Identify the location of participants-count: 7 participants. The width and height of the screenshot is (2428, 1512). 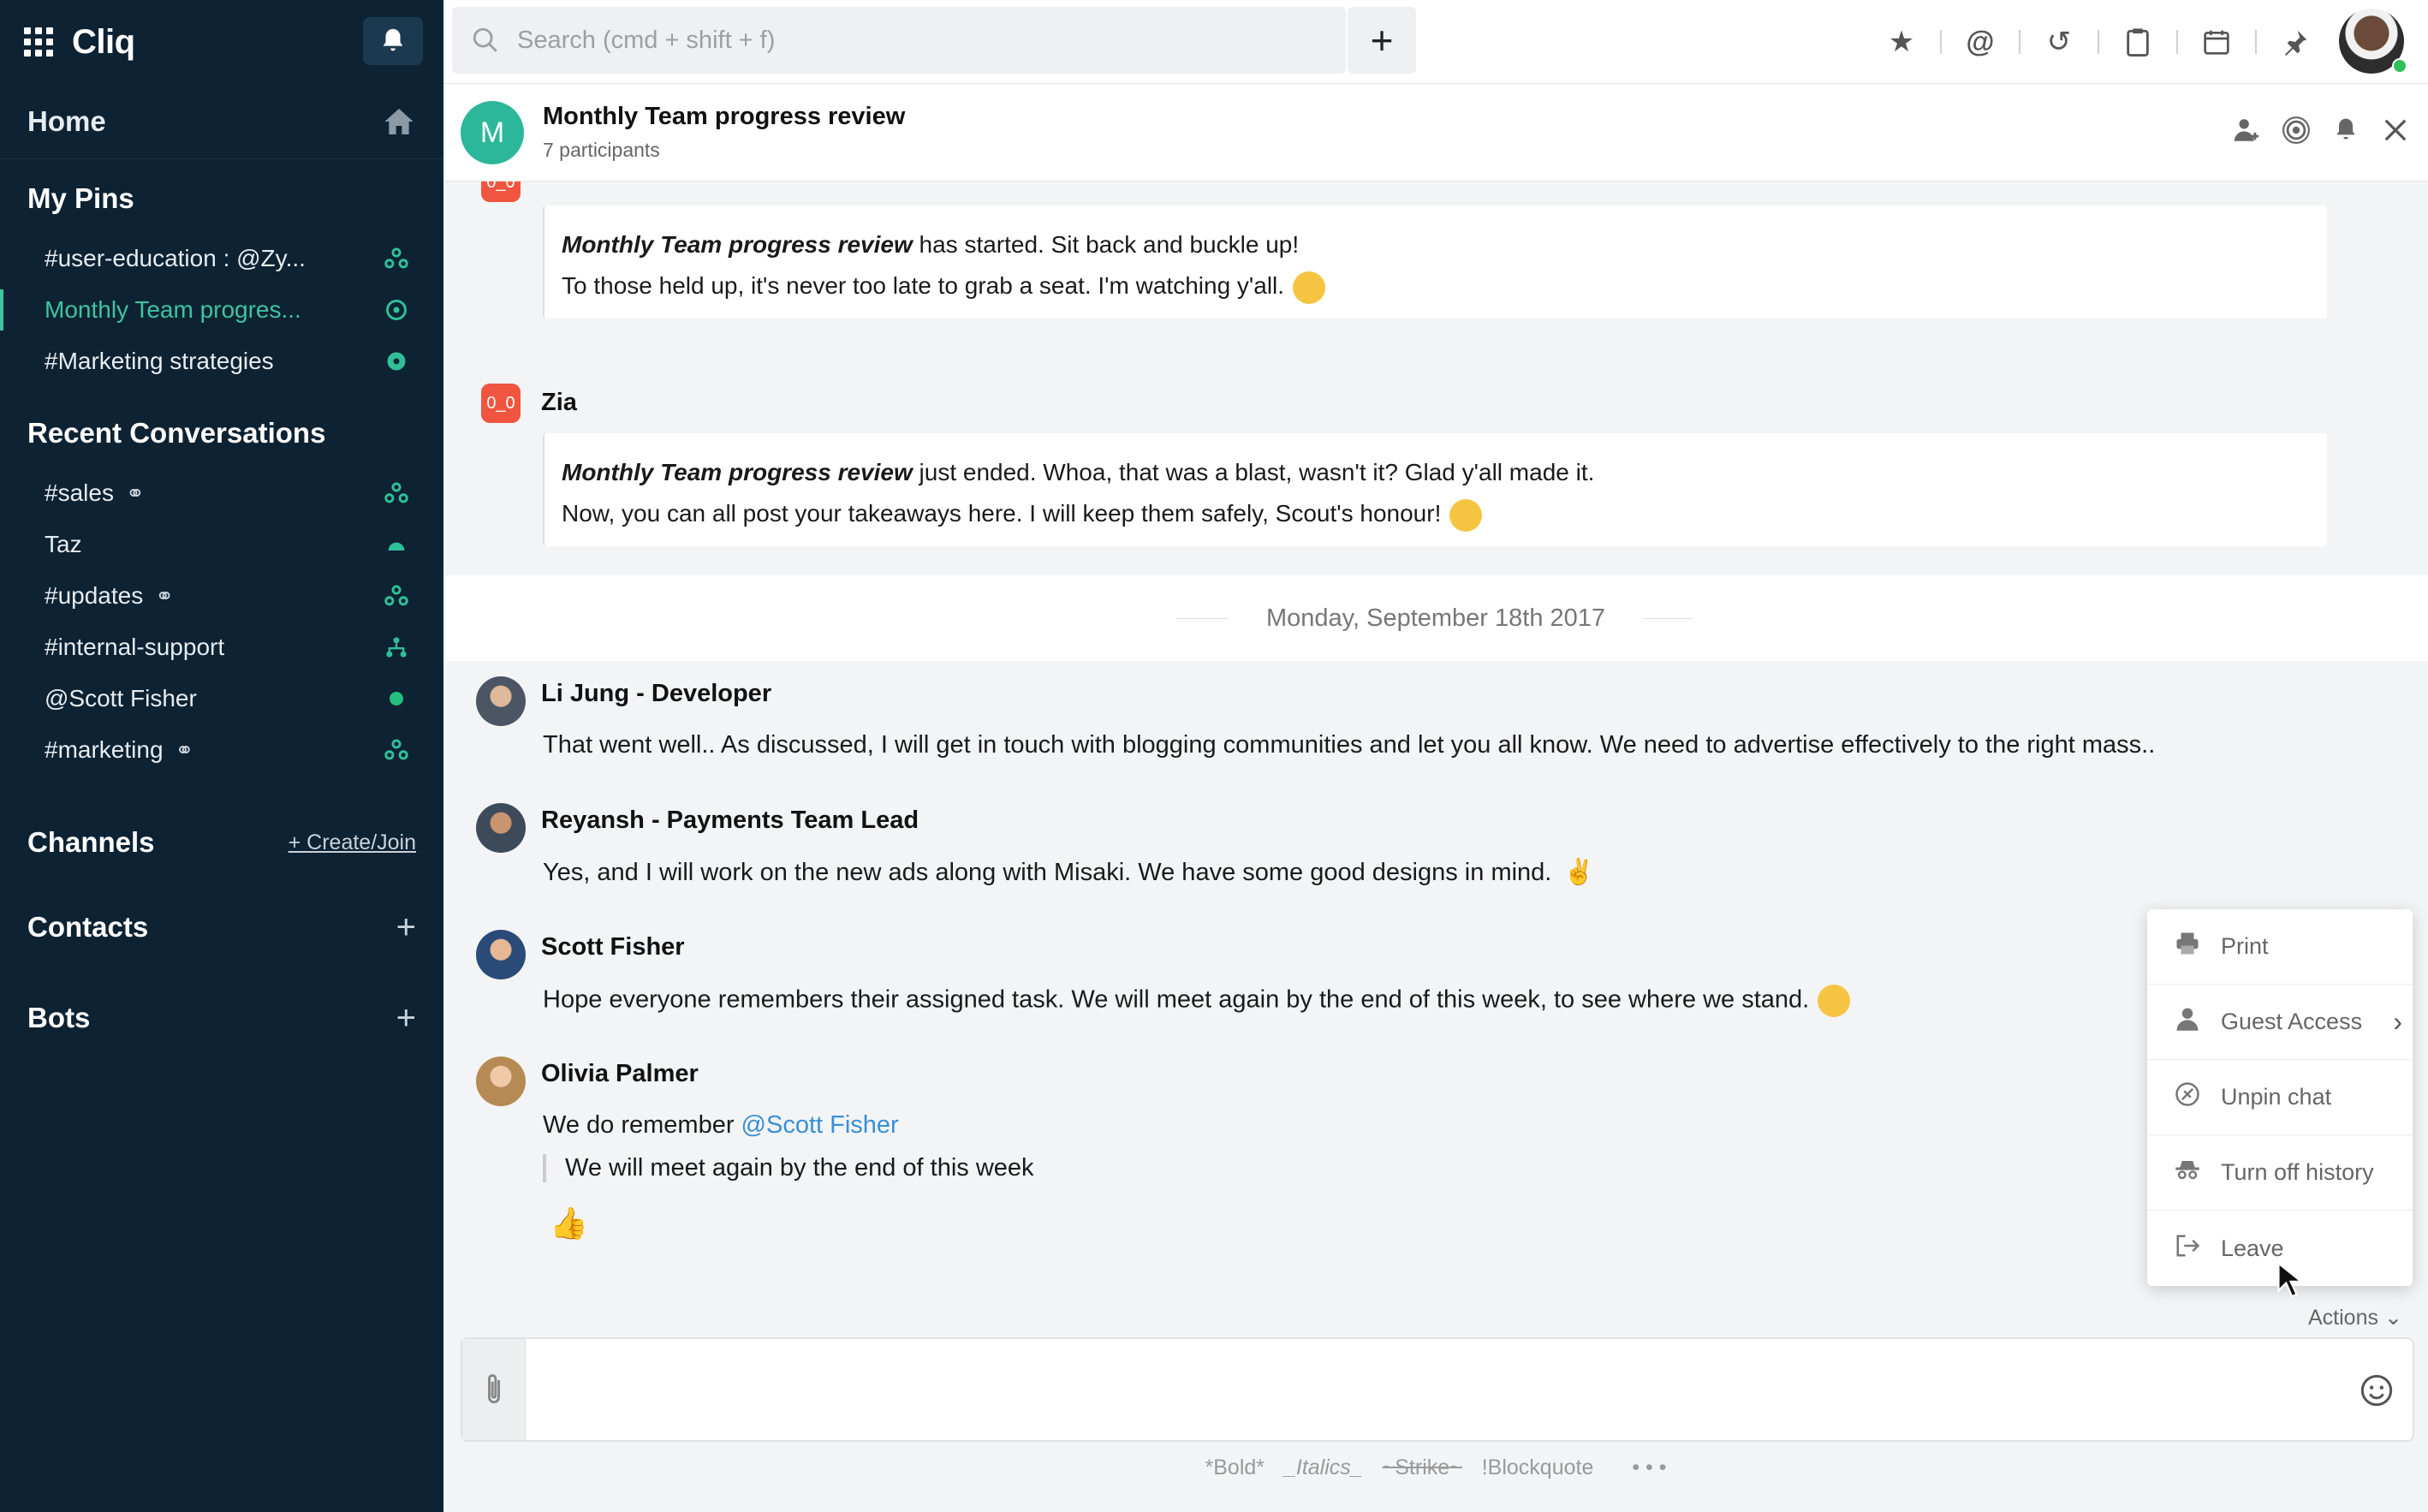
(601, 150).